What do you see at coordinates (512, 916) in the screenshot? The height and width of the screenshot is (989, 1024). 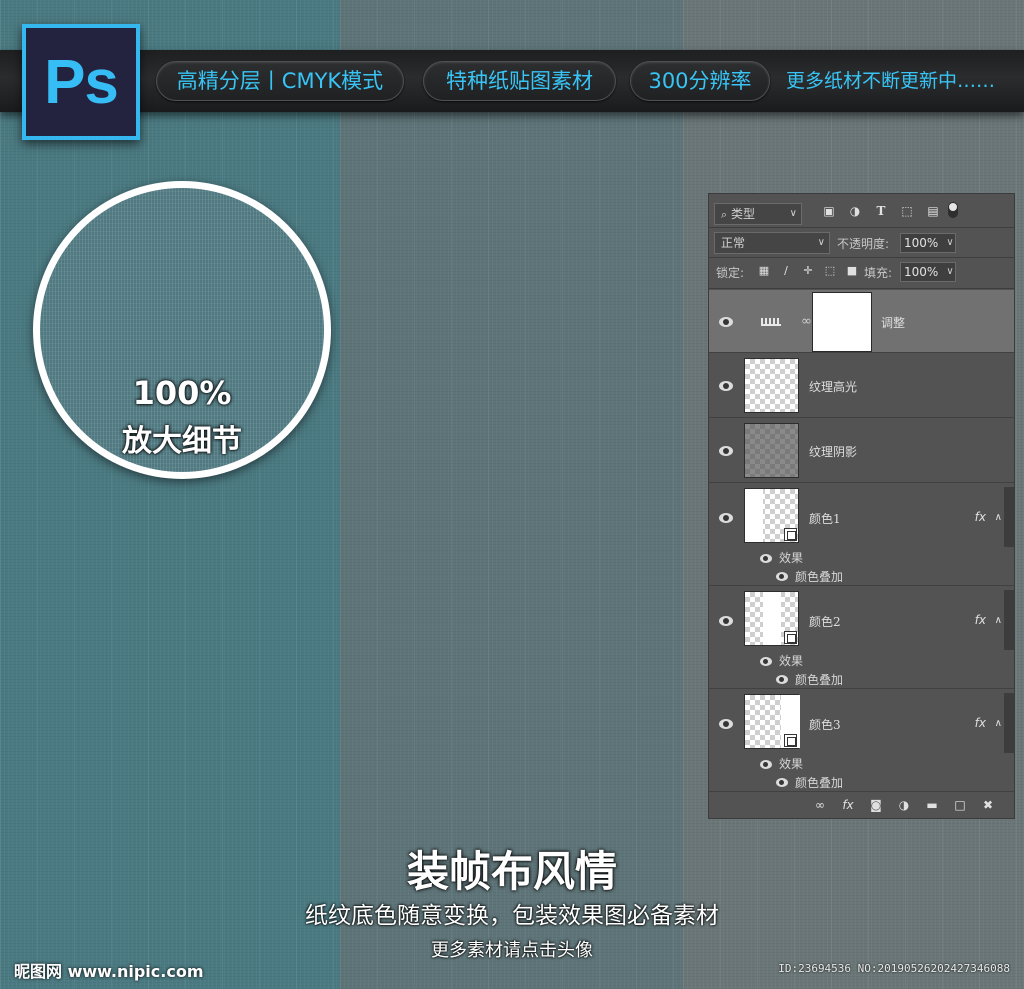 I see `subtitle: 纸纹底色随意变换，包装效果图必备素材` at bounding box center [512, 916].